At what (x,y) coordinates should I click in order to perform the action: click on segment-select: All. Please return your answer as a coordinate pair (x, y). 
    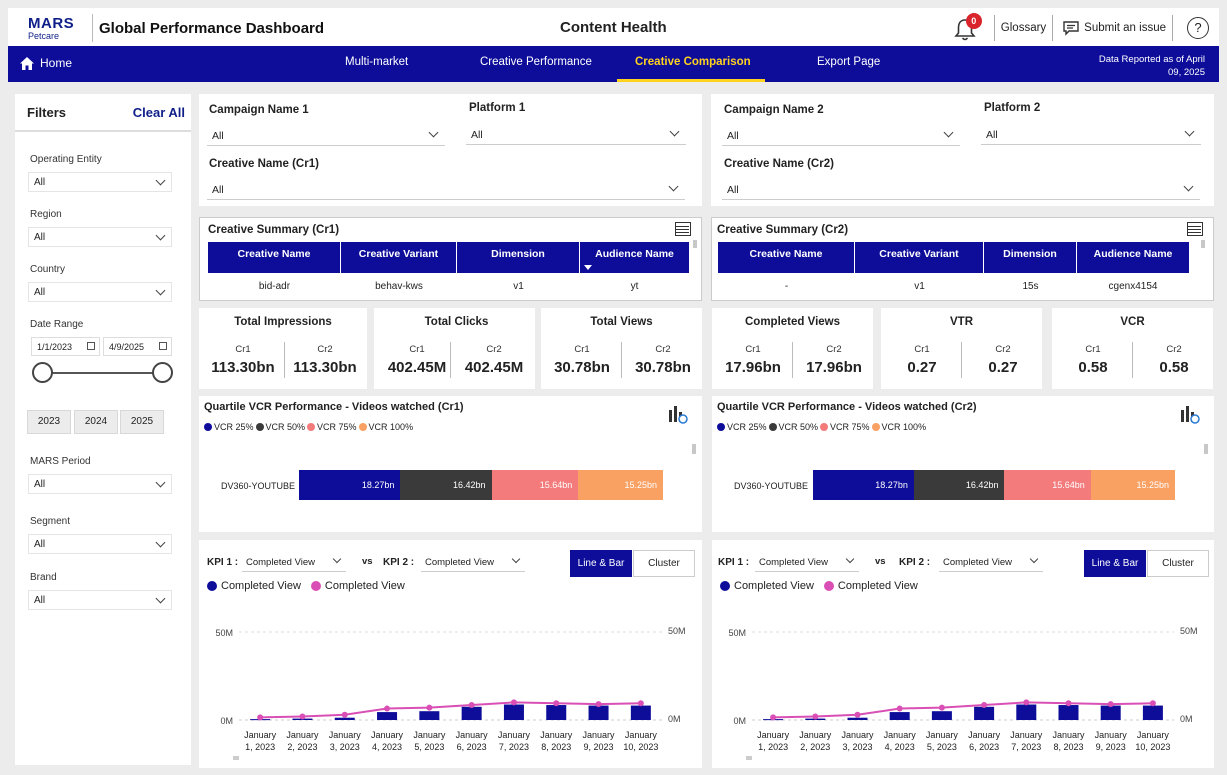
    Looking at the image, I should click on (100, 544).